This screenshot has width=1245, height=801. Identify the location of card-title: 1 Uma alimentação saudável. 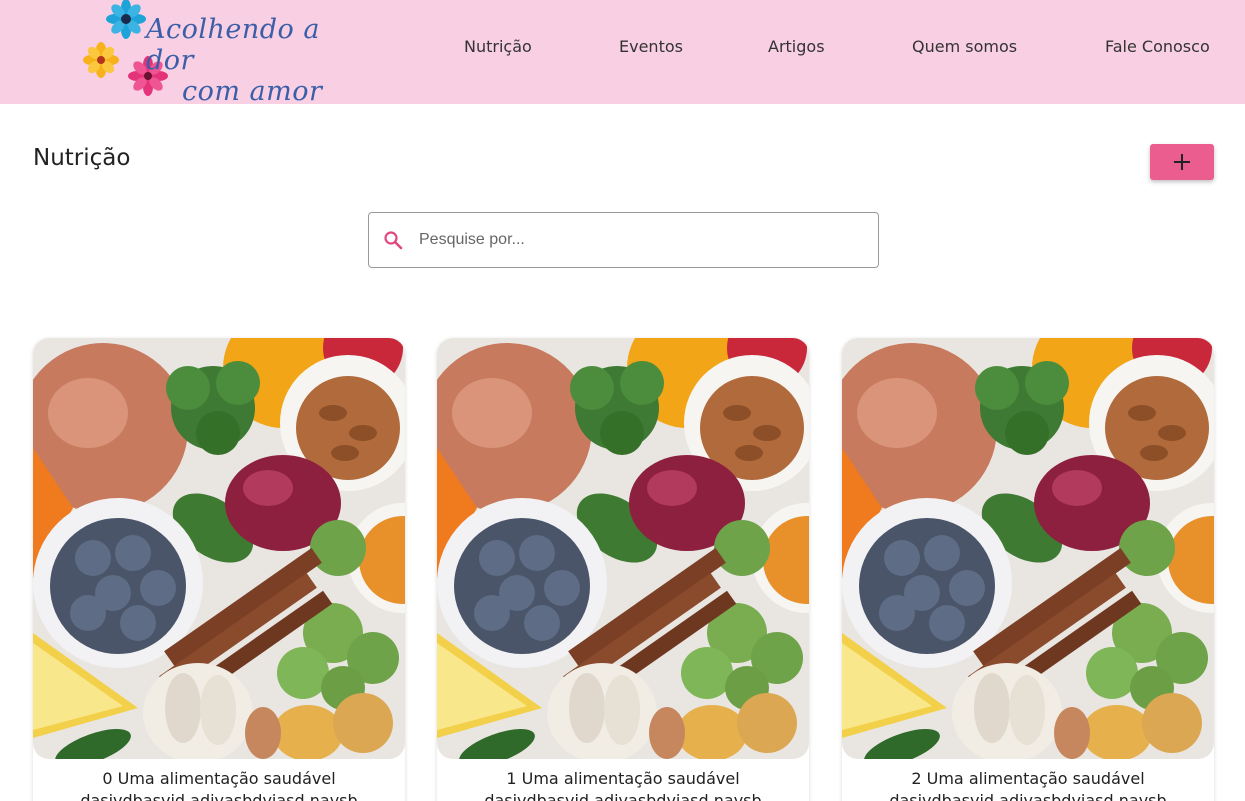
(623, 778).